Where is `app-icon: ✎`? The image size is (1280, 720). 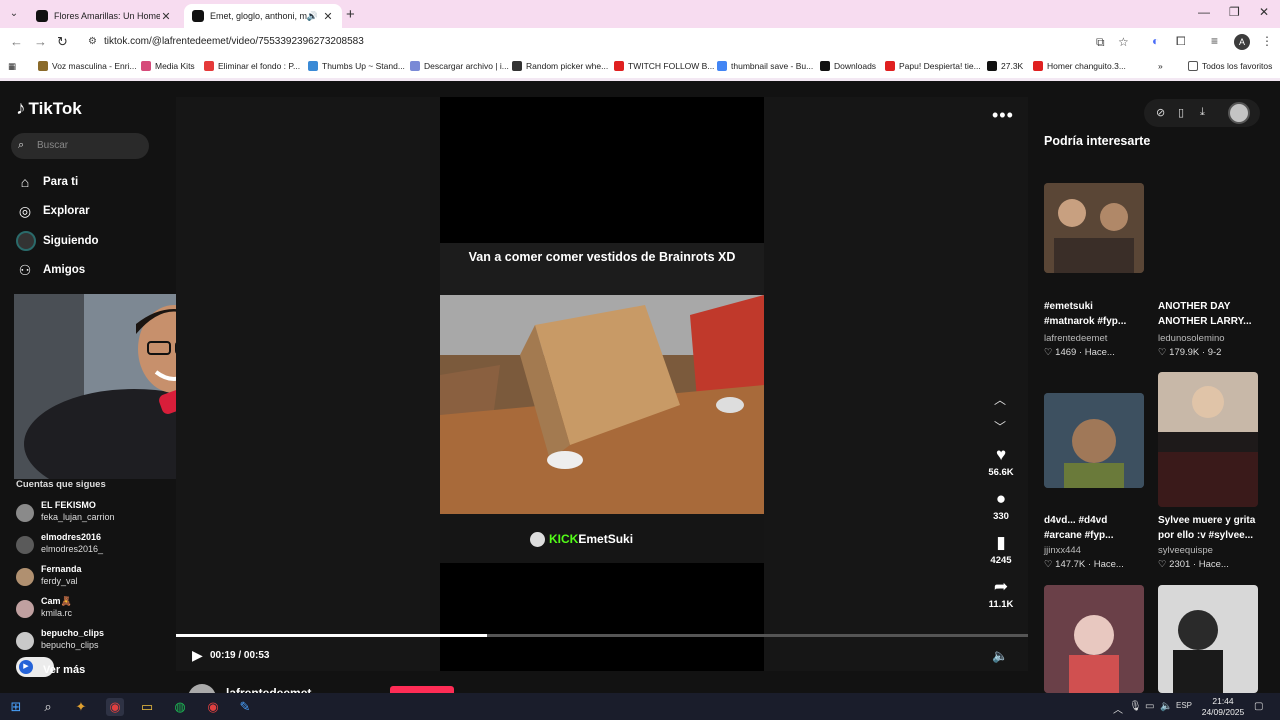
app-icon: ✎ is located at coordinates (245, 707).